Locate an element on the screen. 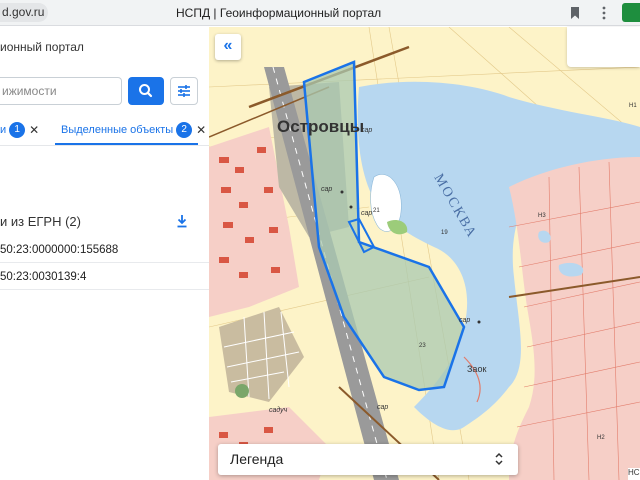 The width and height of the screenshot is (640, 480). shield-icon is located at coordinates (631, 12).